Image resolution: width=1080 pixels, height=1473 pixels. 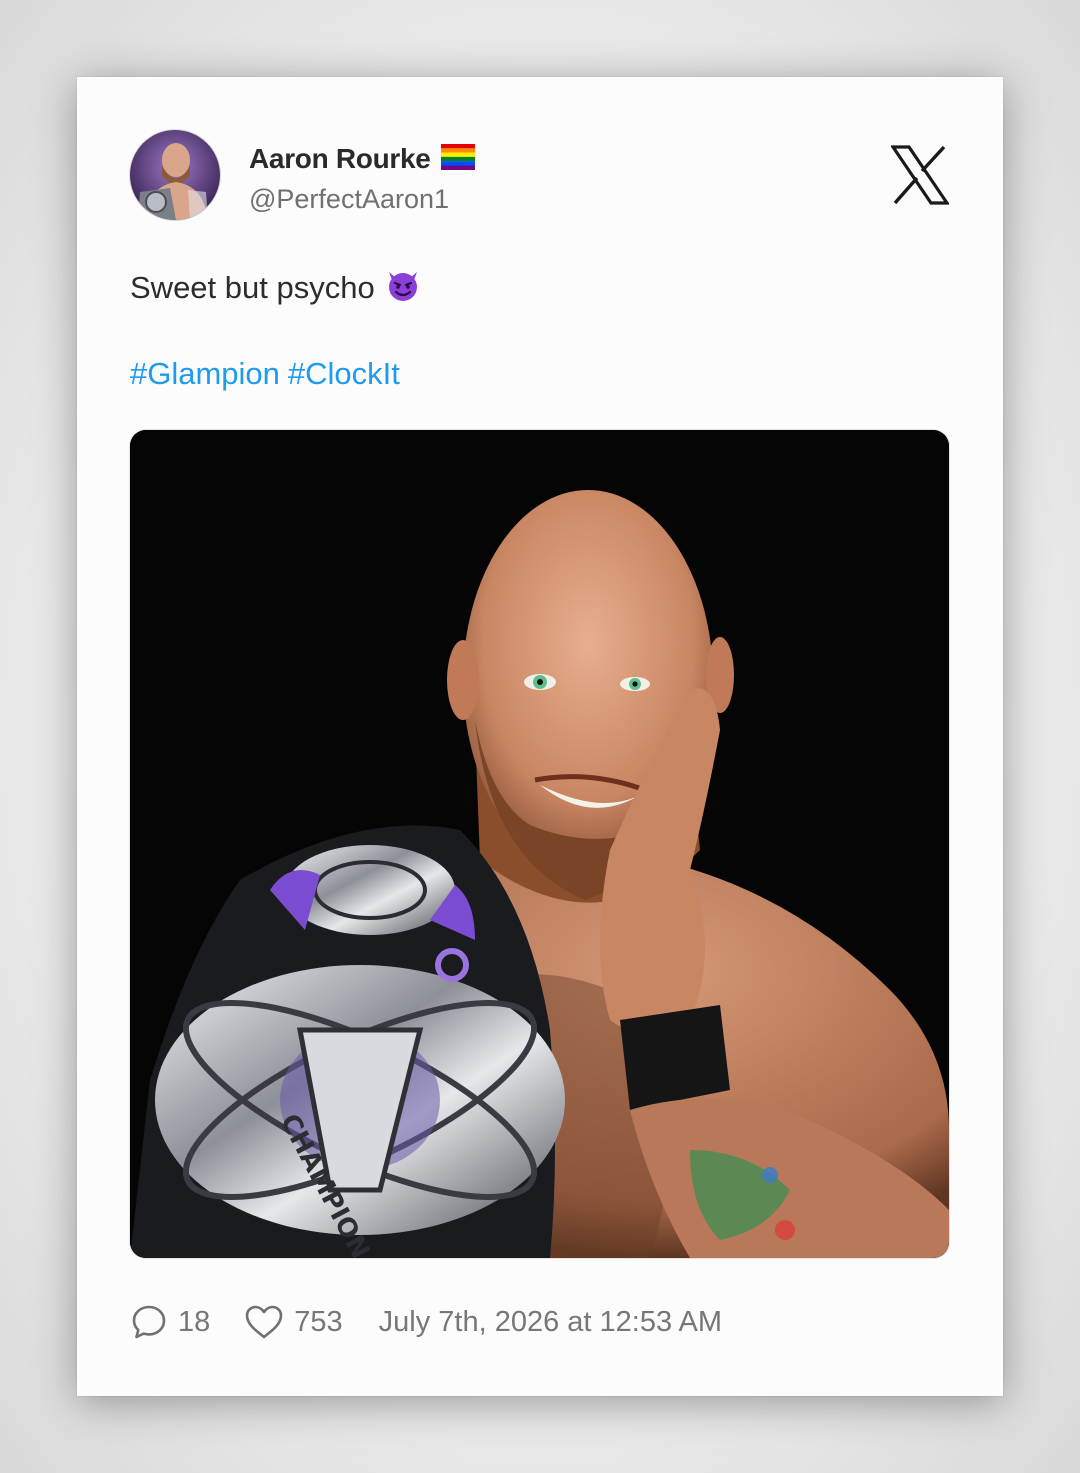 What do you see at coordinates (340, 159) in the screenshot?
I see `author-display-name: Aaron Rourke` at bounding box center [340, 159].